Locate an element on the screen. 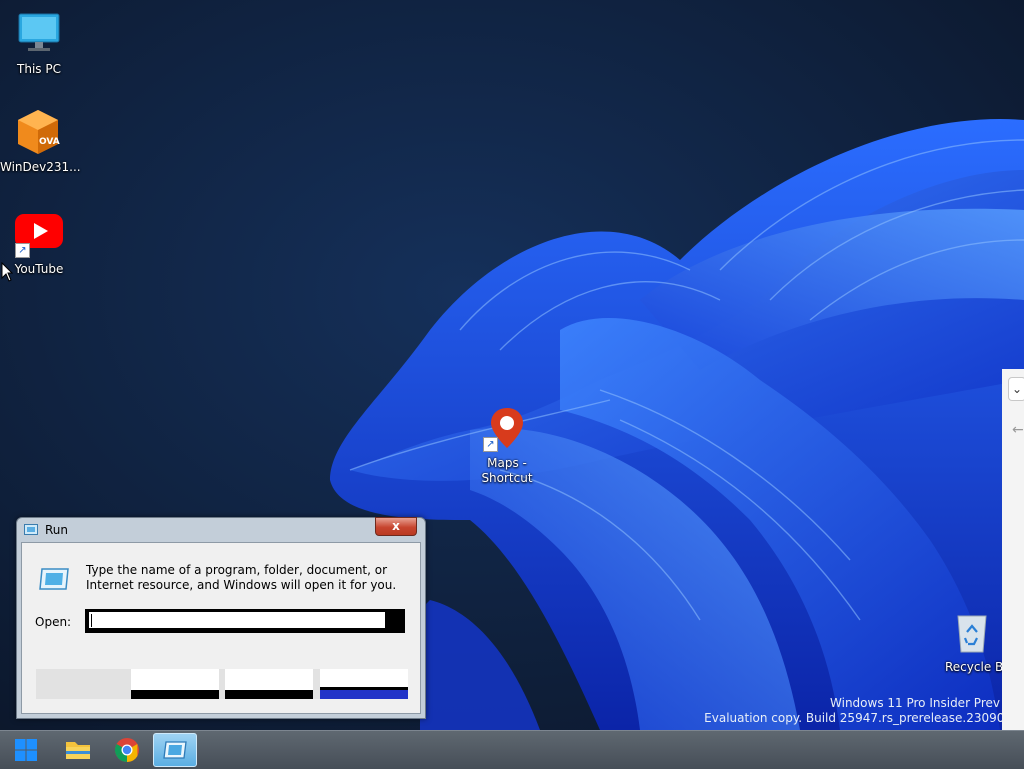 The image size is (1024, 769). close-icon: x is located at coordinates (396, 526).